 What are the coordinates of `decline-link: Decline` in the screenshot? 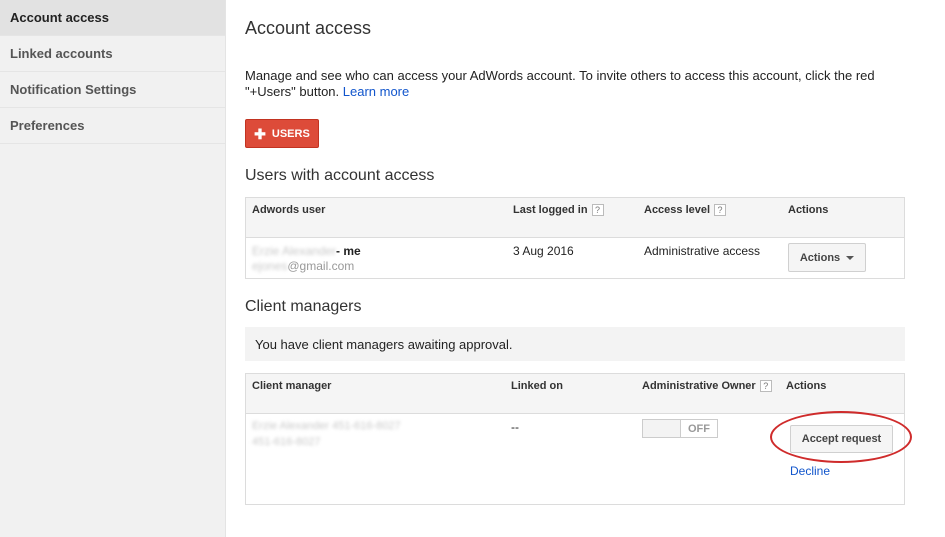 It's located at (810, 471).